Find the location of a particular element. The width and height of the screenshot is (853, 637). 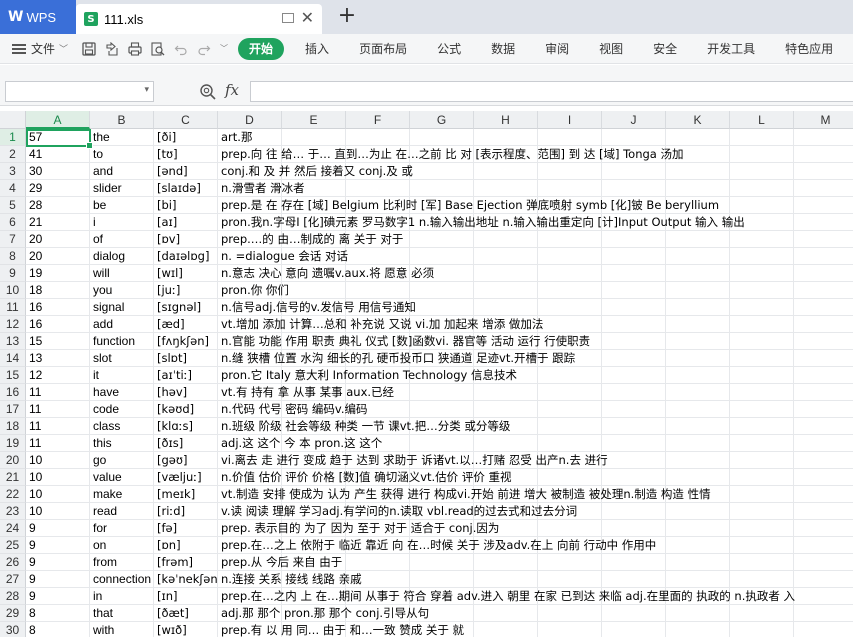

cell-d: n.价值 估价 评价 价格 [数]值 确切涵义vt.估价 评价 重视 is located at coordinates (535, 477).